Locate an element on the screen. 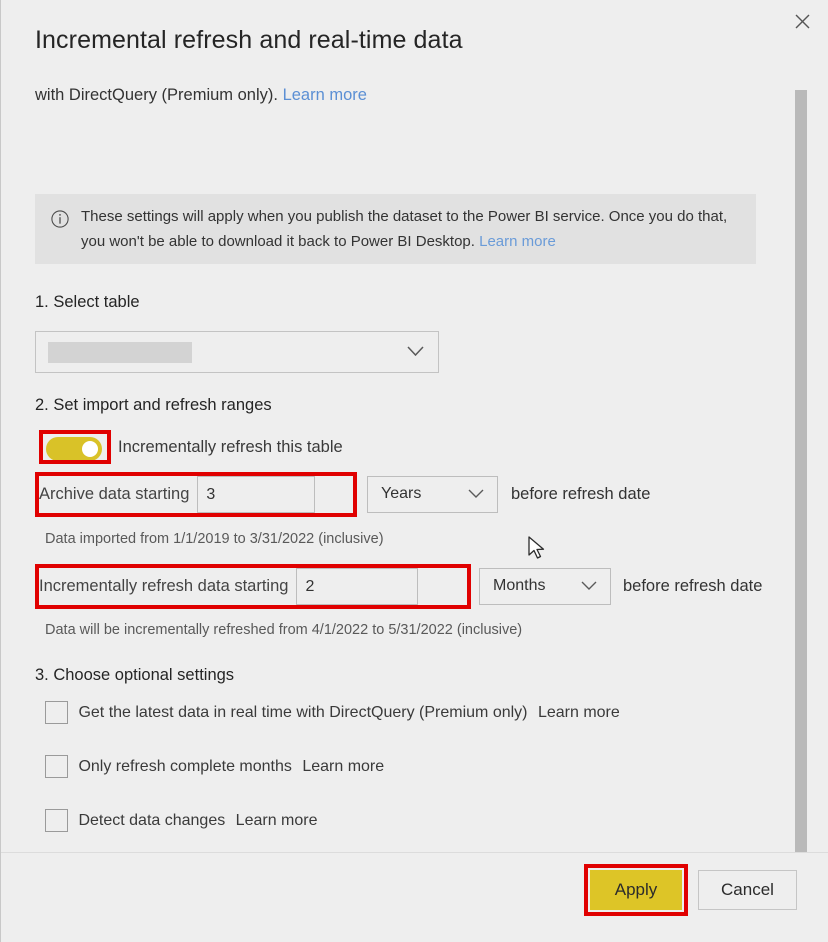 This screenshot has height=942, width=828. vertical-scrollbar is located at coordinates (801, 461).